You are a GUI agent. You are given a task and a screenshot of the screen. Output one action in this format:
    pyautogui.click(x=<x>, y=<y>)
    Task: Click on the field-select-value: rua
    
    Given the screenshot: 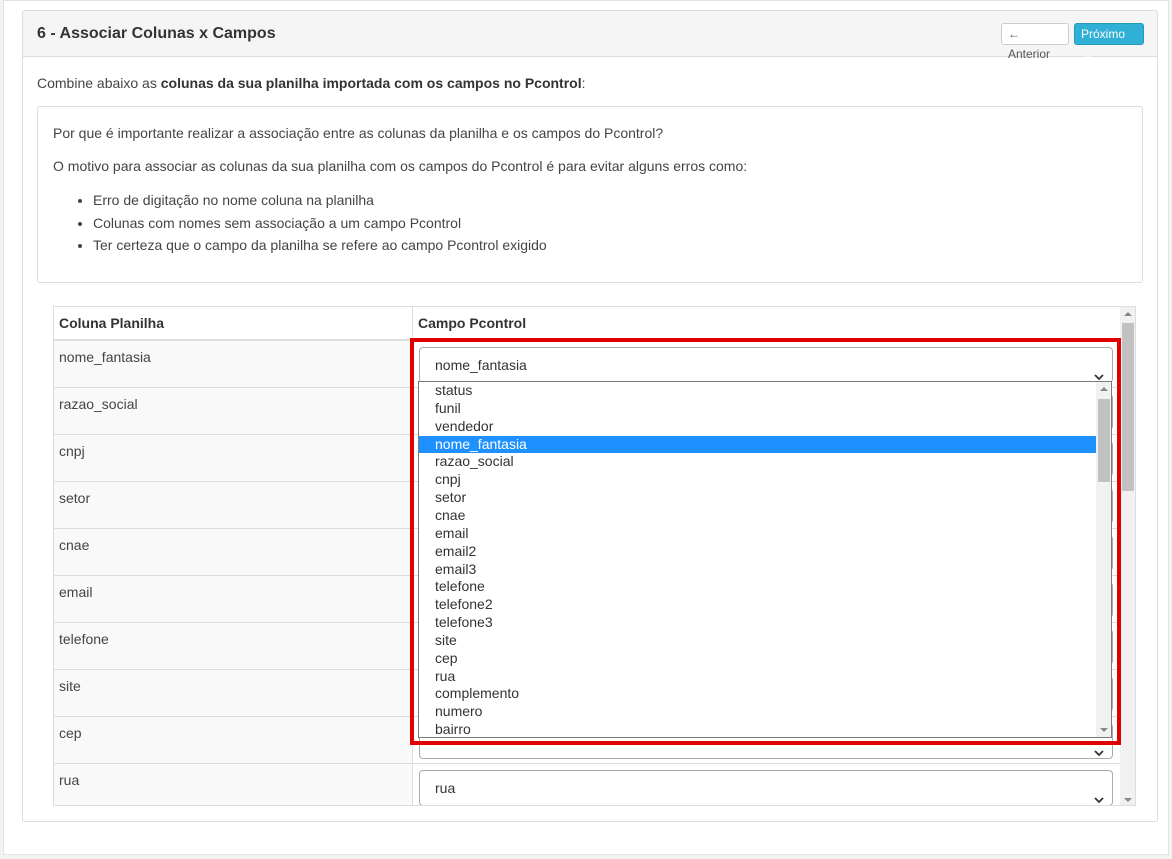 What is the action you would take?
    pyautogui.click(x=445, y=788)
    